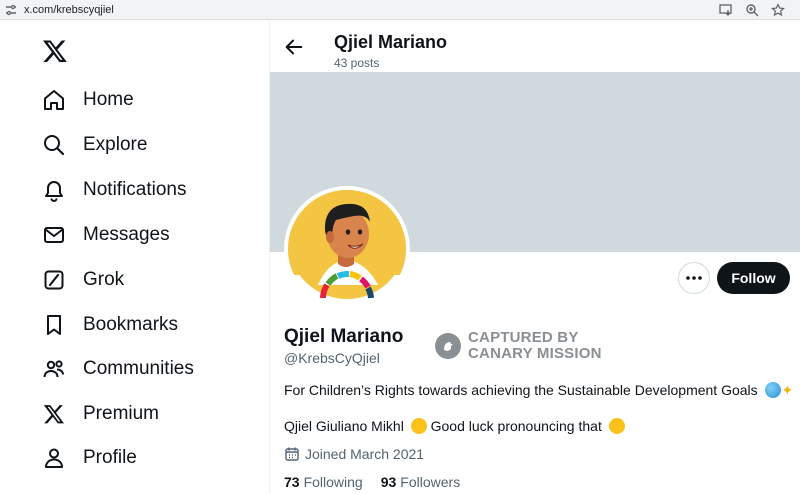  Describe the element at coordinates (418, 426) in the screenshot. I see `thinking-emoji-icon` at that location.